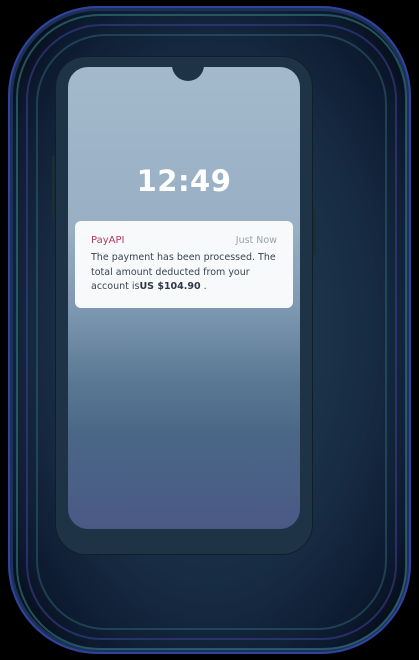 This screenshot has height=660, width=419. Describe the element at coordinates (108, 240) in the screenshot. I see `notification-app-name: PayAPI` at that location.